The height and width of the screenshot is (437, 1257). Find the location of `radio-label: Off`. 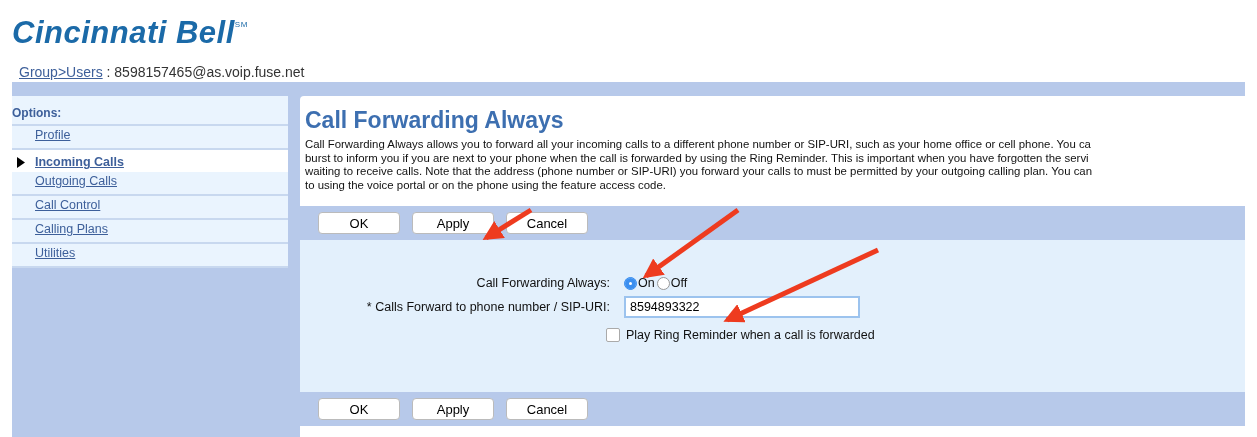

radio-label: Off is located at coordinates (679, 283).